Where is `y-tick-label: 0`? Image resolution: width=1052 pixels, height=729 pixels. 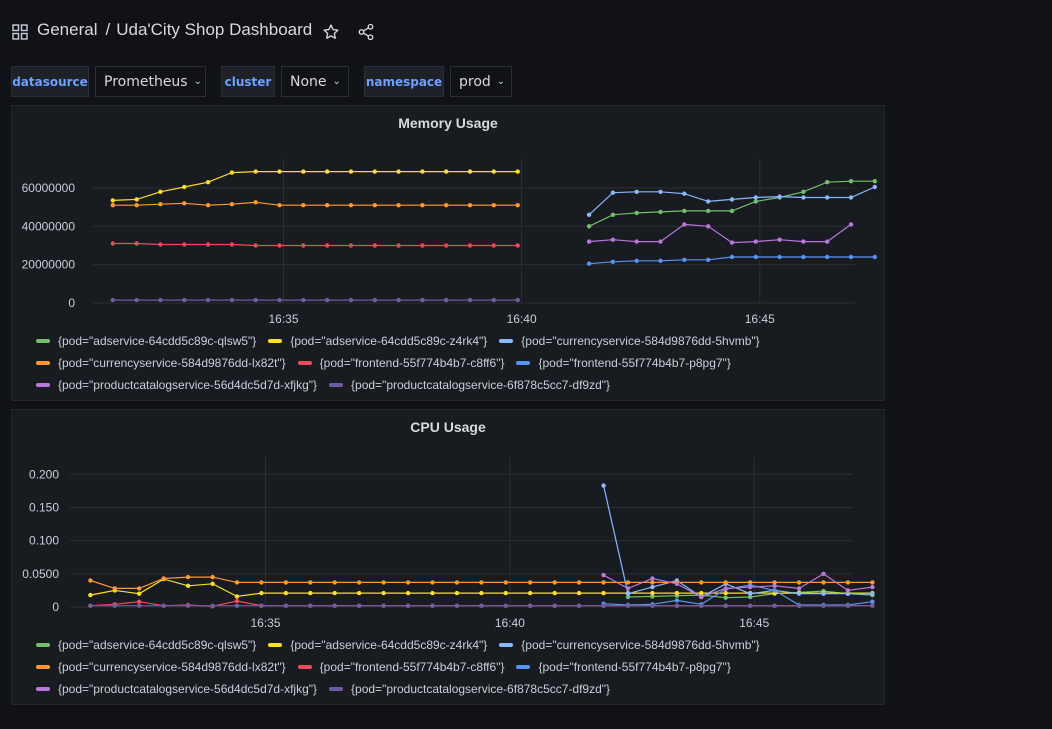 y-tick-label: 0 is located at coordinates (71, 303).